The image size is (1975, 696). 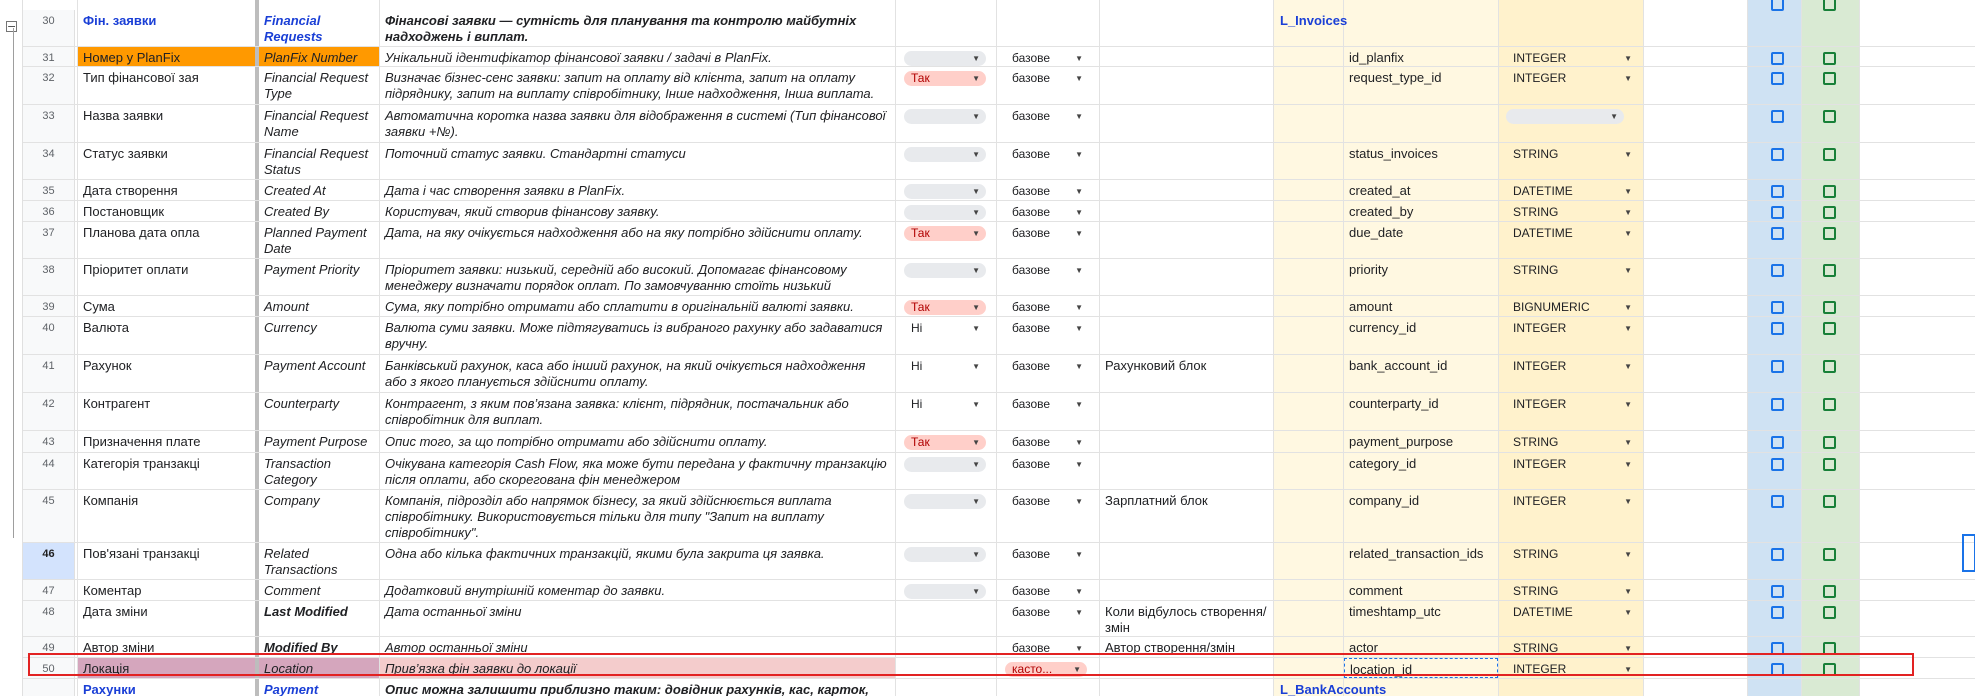 What do you see at coordinates (1421, 277) in the screenshot?
I see `cell-field-name: priority` at bounding box center [1421, 277].